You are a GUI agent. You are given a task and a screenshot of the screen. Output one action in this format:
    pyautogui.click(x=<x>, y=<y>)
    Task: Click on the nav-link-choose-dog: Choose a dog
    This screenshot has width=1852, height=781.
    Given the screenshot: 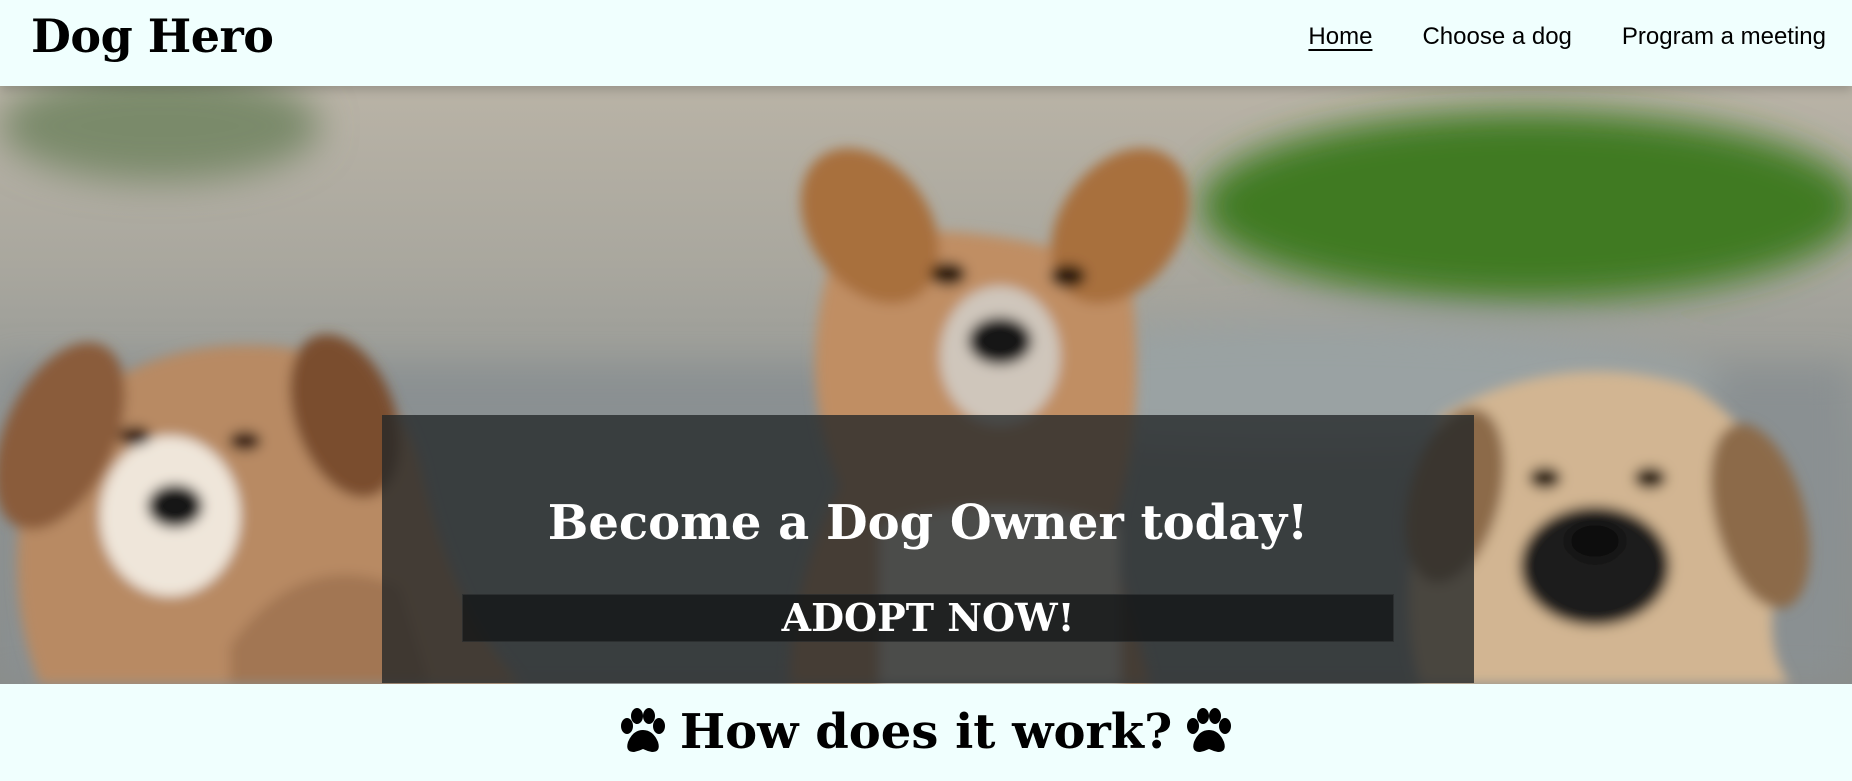 What is the action you would take?
    pyautogui.click(x=1496, y=37)
    